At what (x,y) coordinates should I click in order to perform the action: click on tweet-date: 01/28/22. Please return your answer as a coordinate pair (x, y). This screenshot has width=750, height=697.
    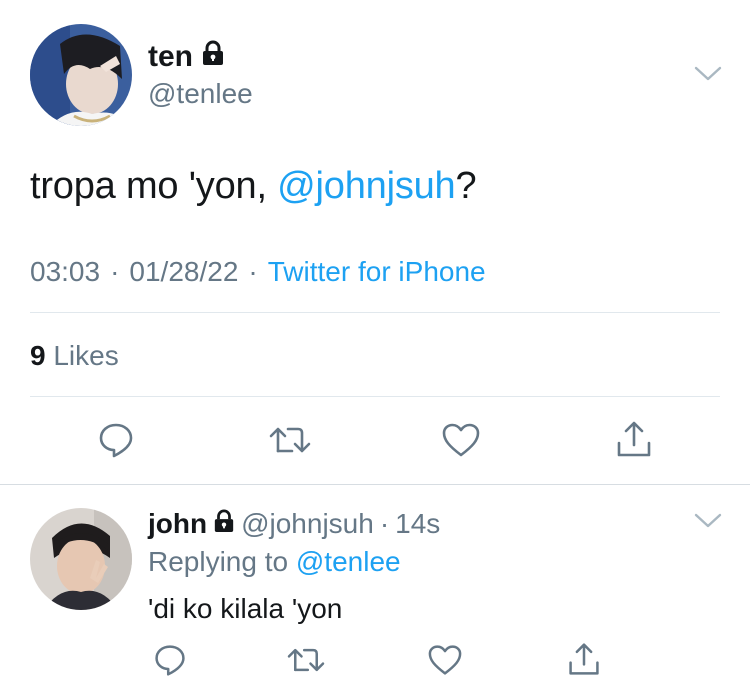
    Looking at the image, I should click on (184, 271).